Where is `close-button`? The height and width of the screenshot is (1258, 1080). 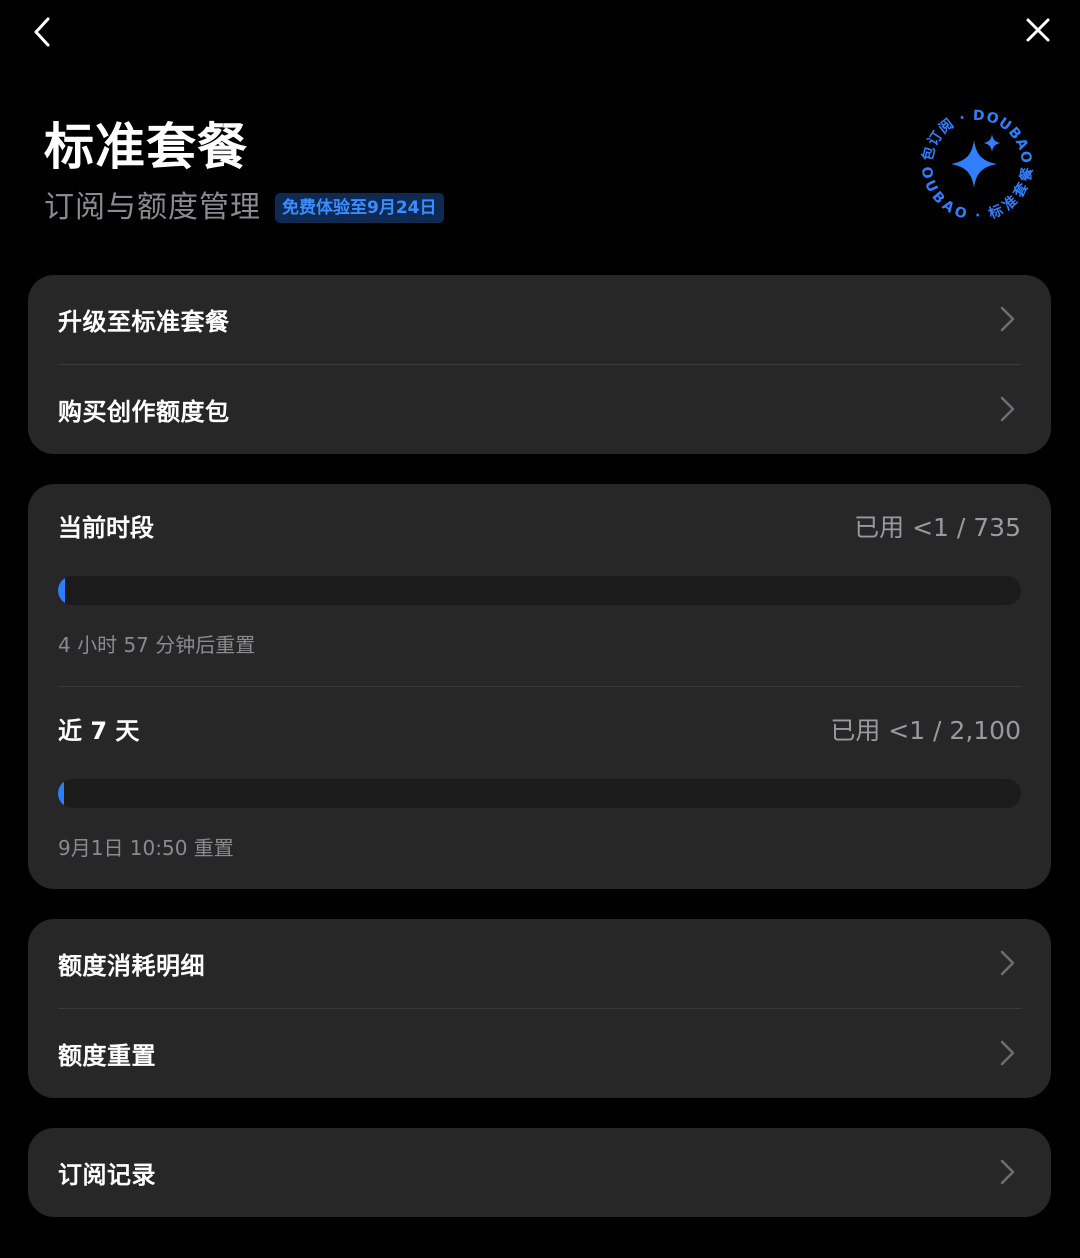 close-button is located at coordinates (1038, 30).